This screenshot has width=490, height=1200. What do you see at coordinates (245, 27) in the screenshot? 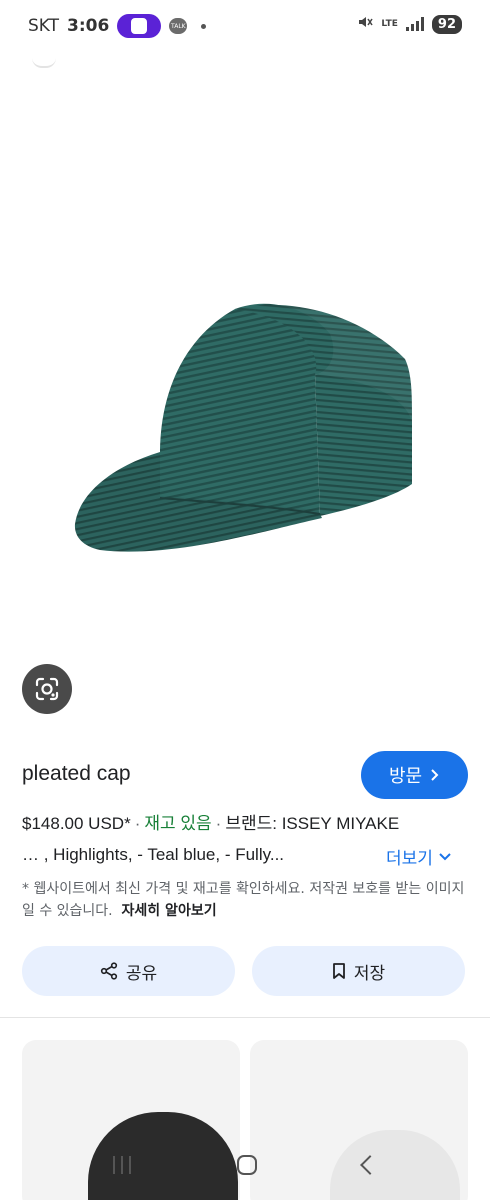
I see `status-bar: SKT 3:06 TALK LTE 92` at bounding box center [245, 27].